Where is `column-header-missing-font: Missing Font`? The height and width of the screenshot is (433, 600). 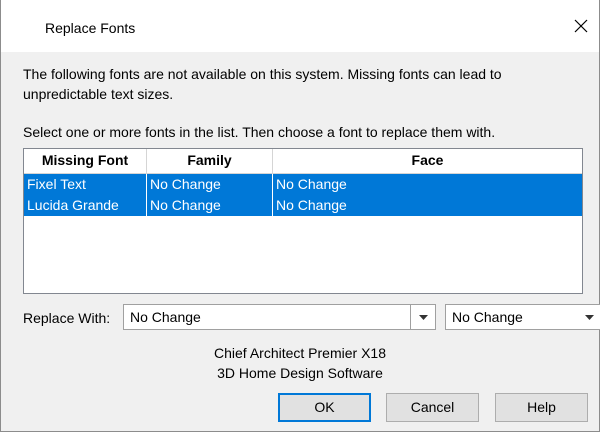
column-header-missing-font: Missing Font is located at coordinates (85, 161).